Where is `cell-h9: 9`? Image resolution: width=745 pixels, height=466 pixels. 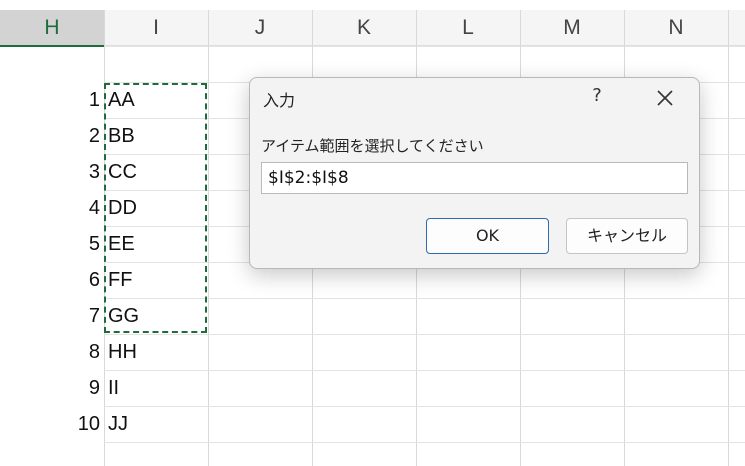 cell-h9: 9 is located at coordinates (50, 388).